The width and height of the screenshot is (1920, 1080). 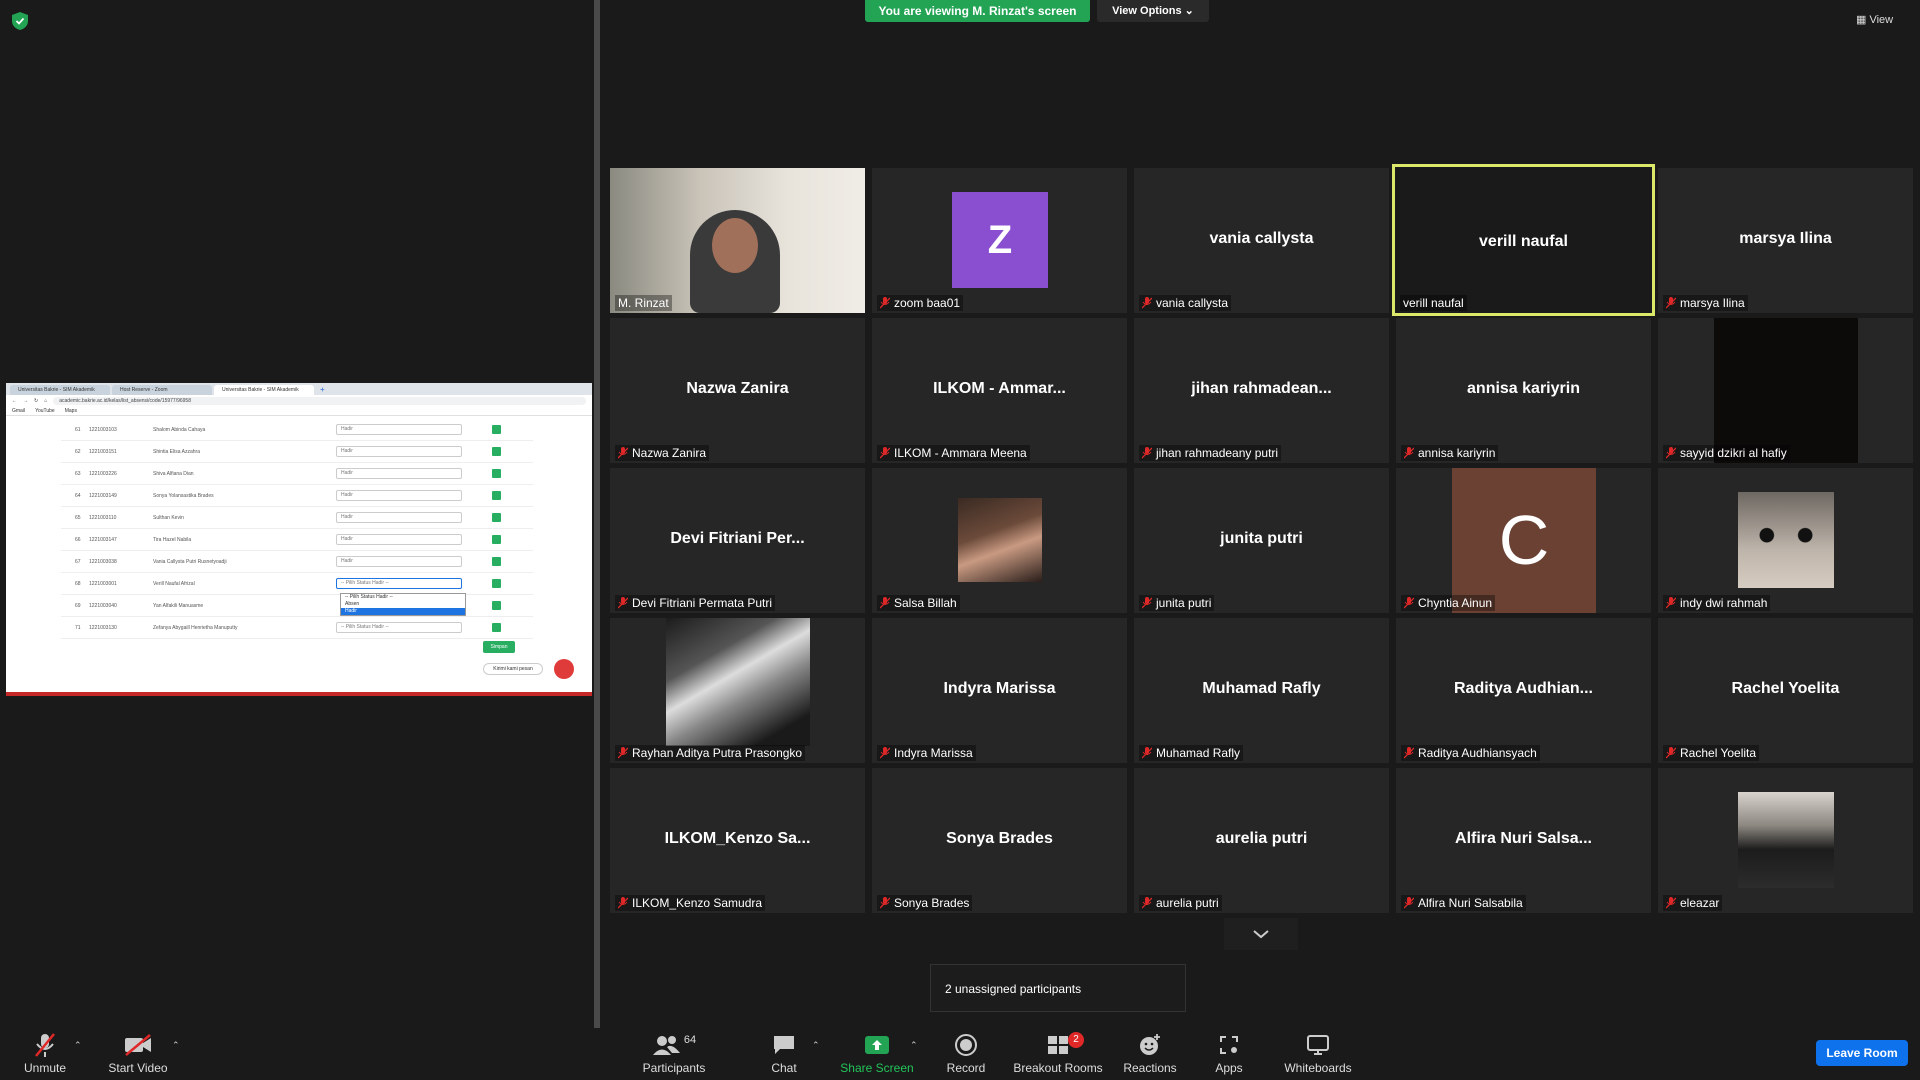 What do you see at coordinates (674, 1054) in the screenshot?
I see `participants-button: 64 Participants` at bounding box center [674, 1054].